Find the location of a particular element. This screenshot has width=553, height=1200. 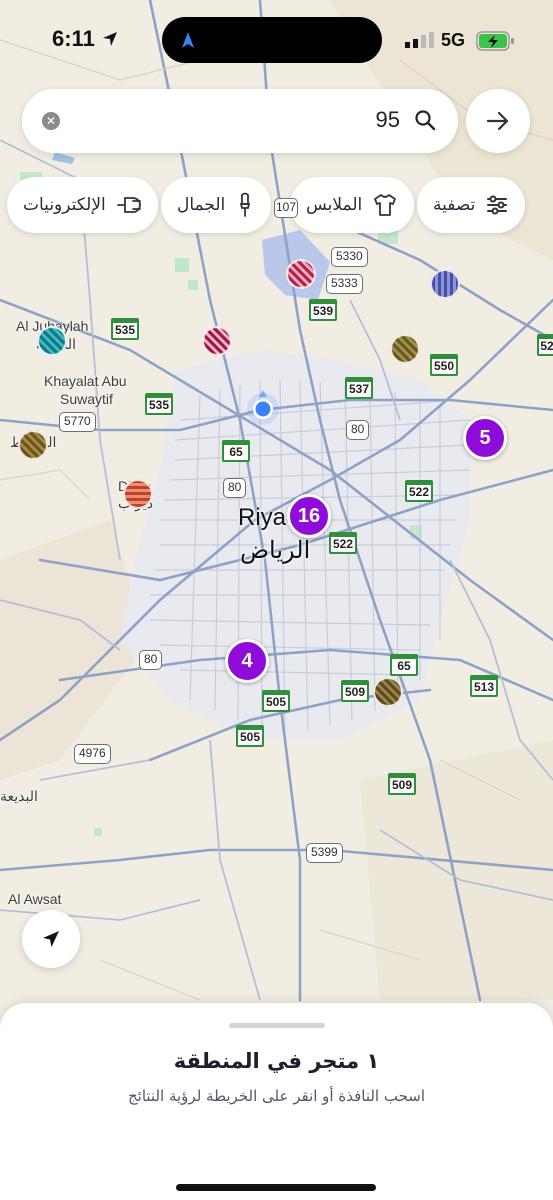

highway-shield: 537 is located at coordinates (359, 388).